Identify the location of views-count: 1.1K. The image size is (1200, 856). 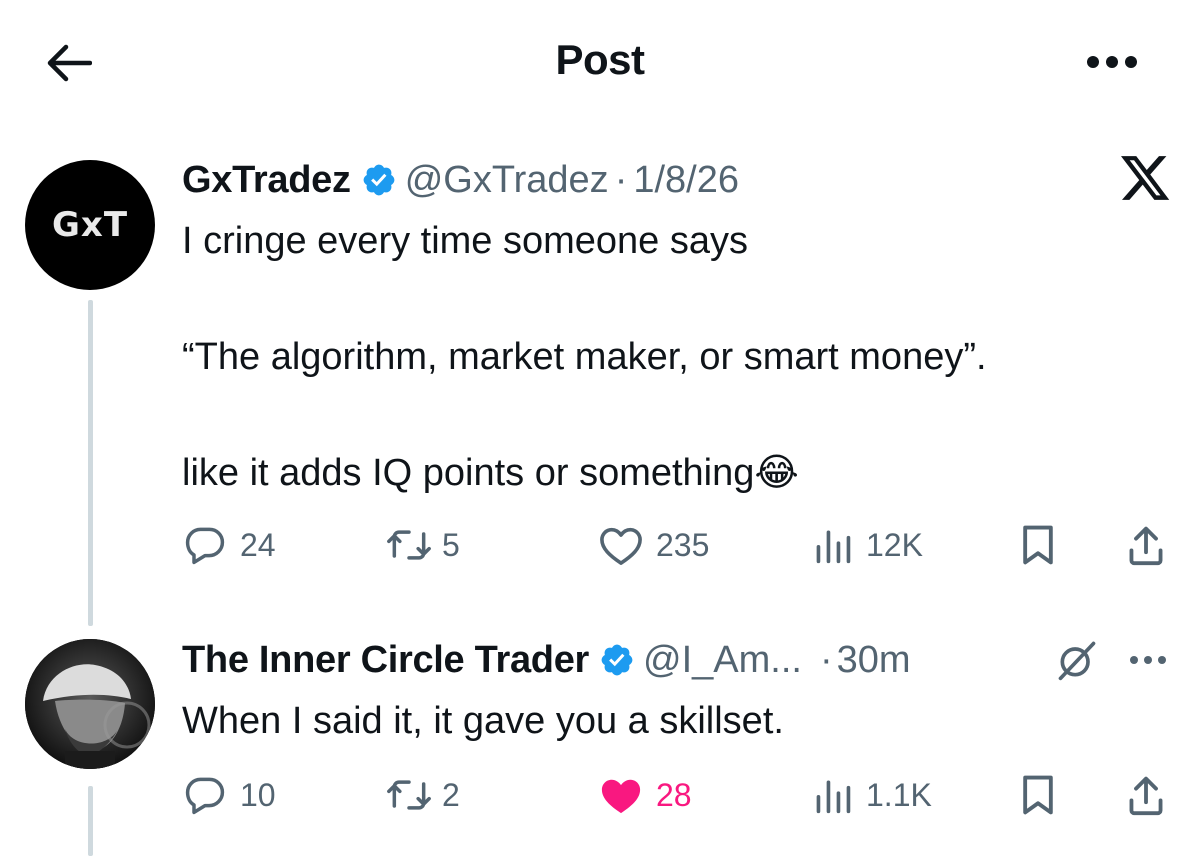
(899, 794).